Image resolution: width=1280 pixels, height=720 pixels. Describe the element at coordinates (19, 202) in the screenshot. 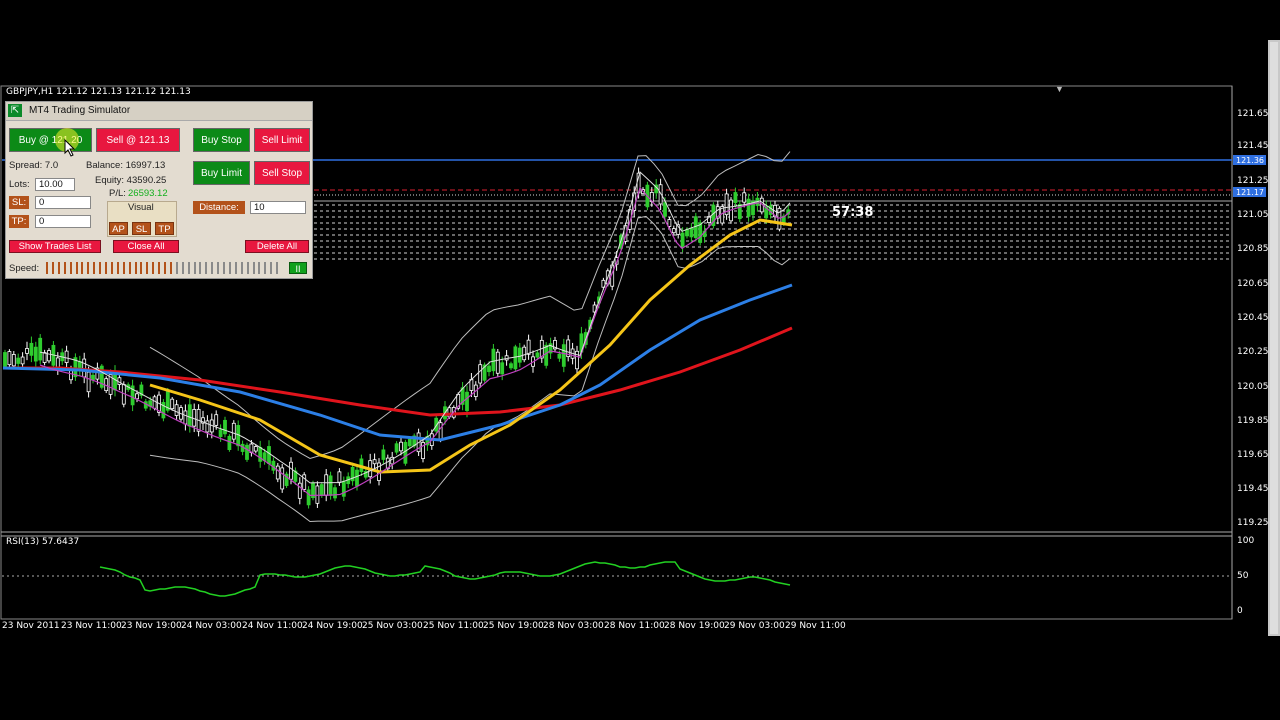

I see `sl-label: SL:` at that location.